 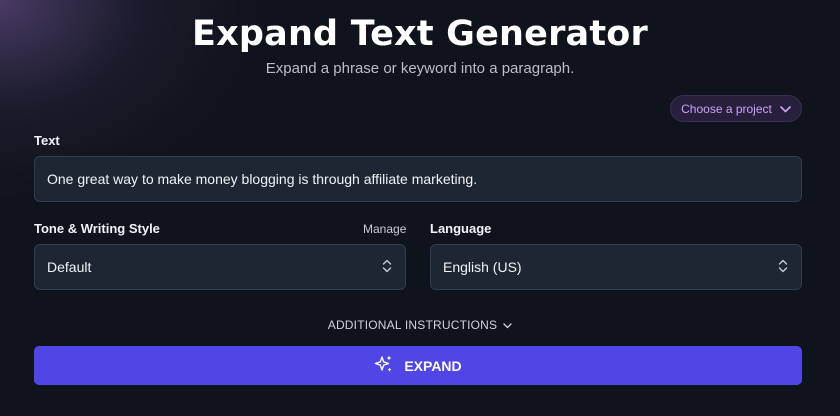 I want to click on language-select-value: English (US), so click(x=482, y=267).